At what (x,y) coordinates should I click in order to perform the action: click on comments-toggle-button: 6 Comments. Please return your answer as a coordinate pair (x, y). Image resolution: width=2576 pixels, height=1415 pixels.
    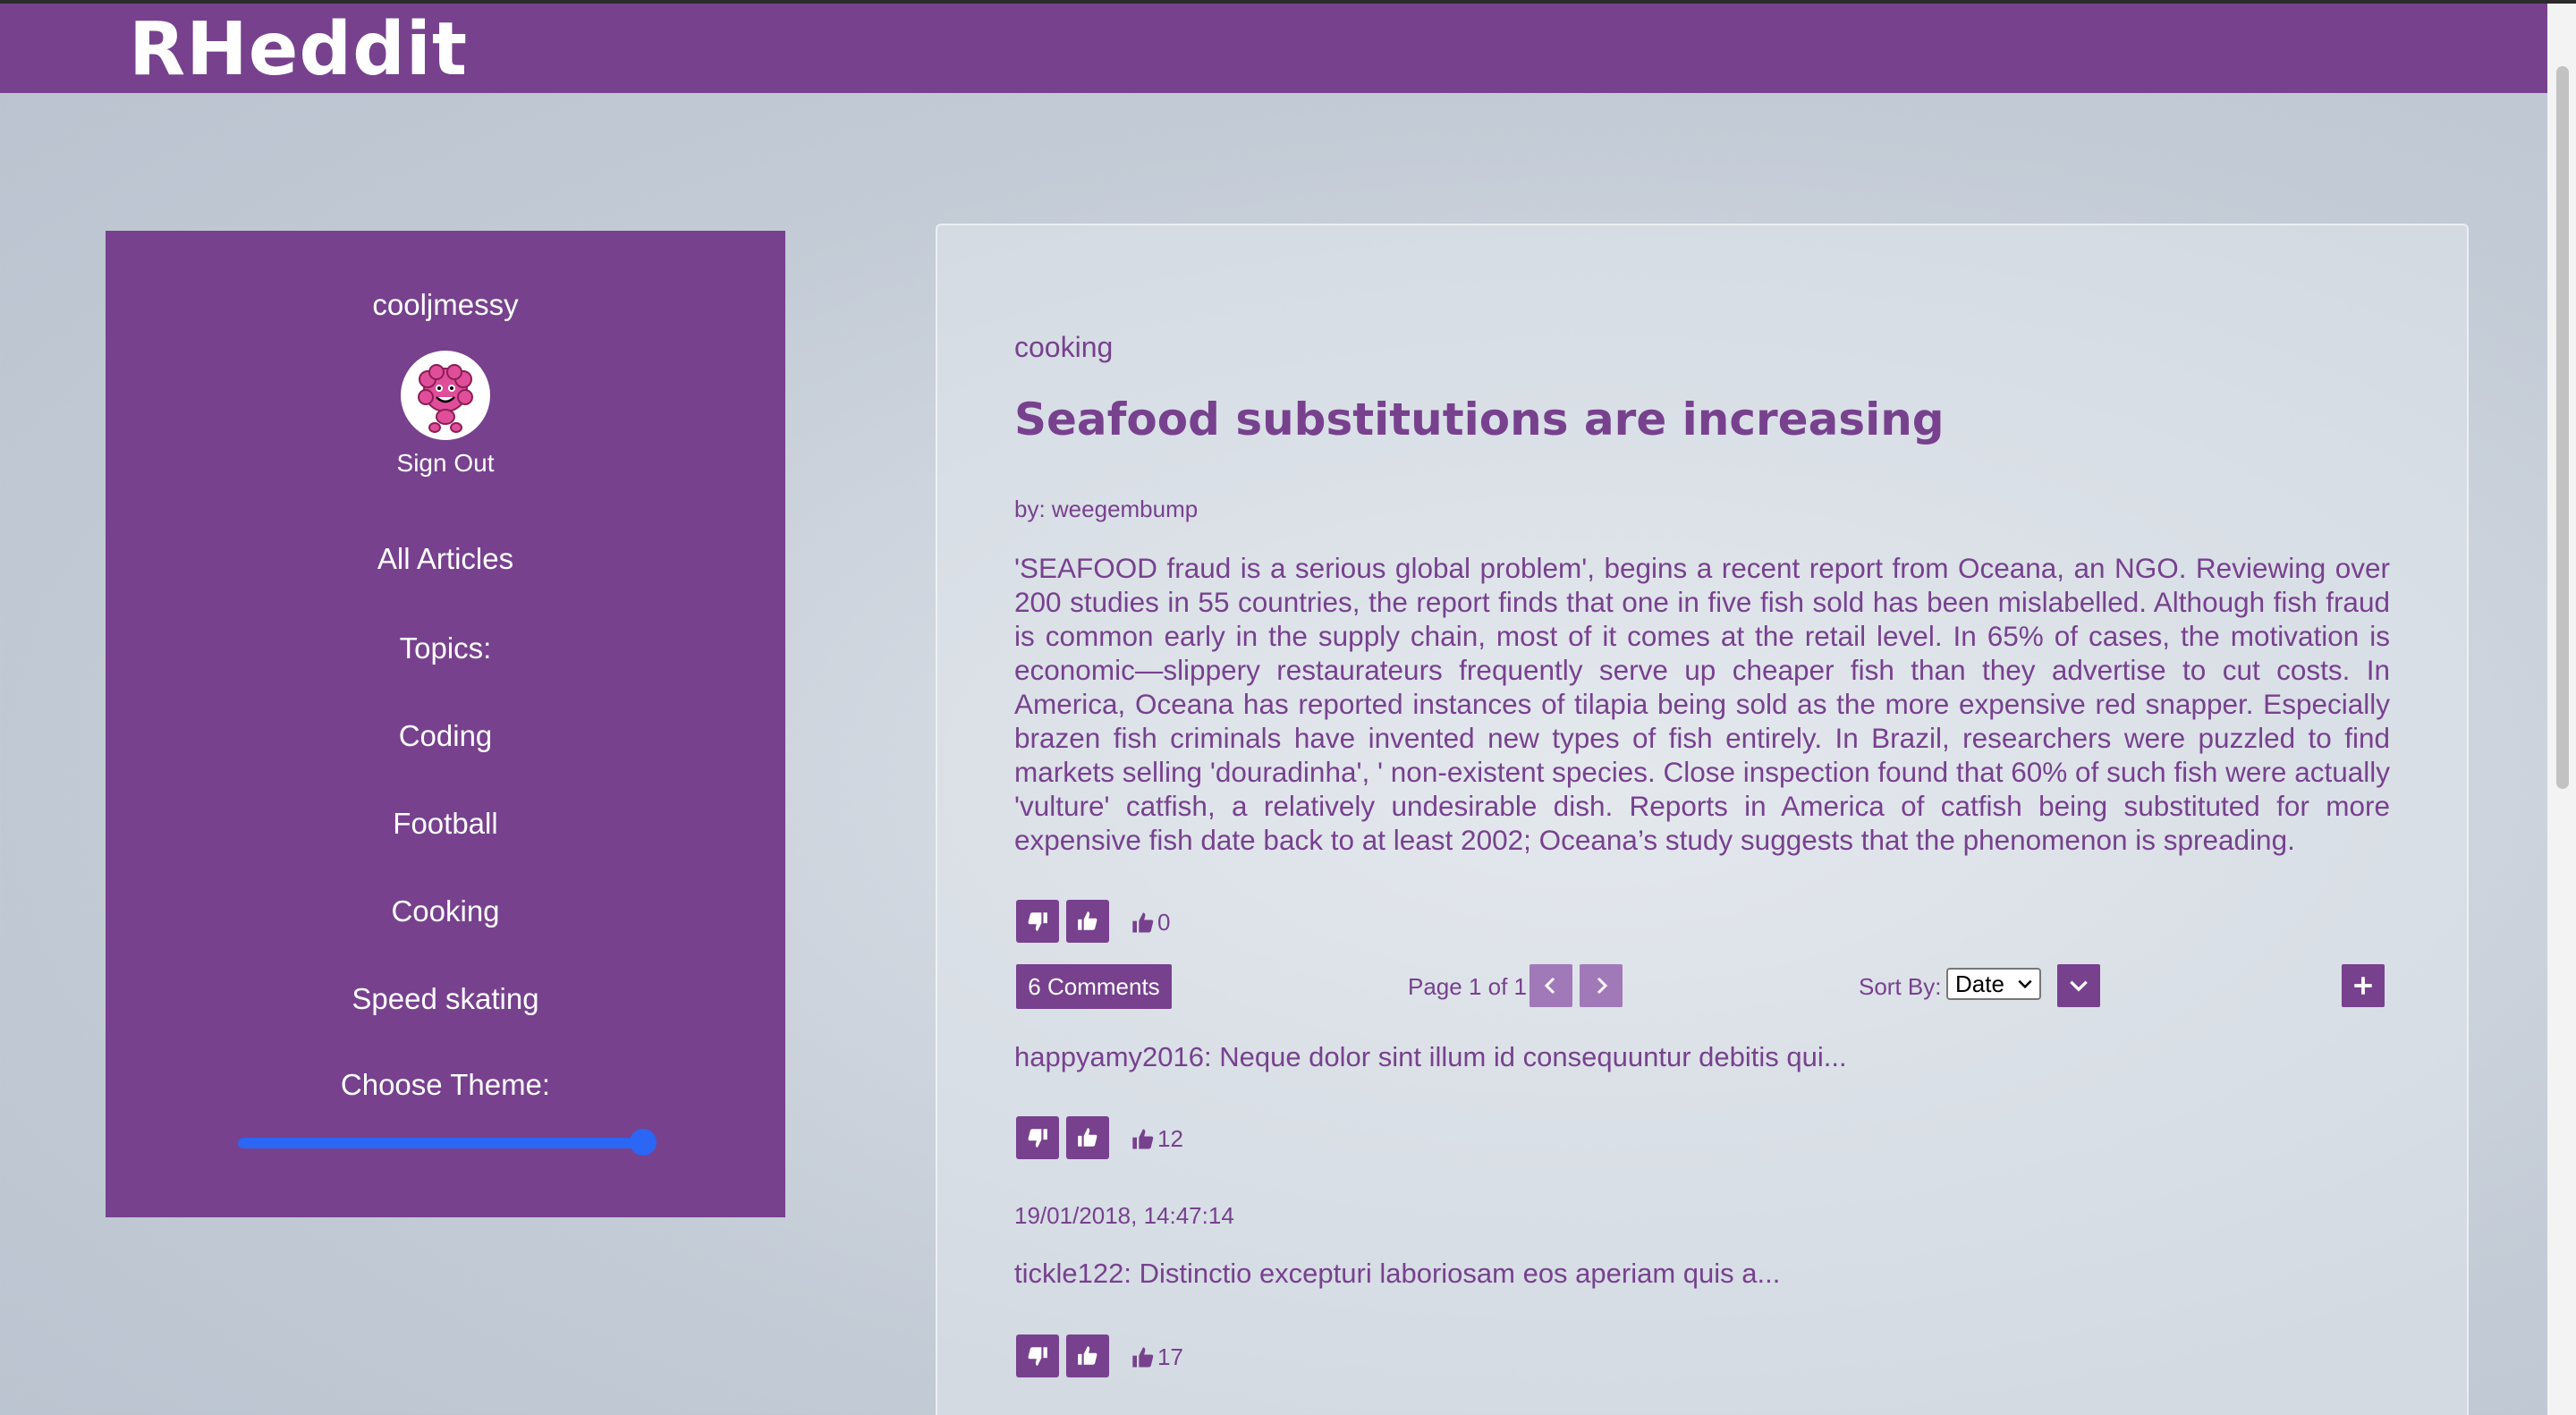
    Looking at the image, I should click on (1094, 986).